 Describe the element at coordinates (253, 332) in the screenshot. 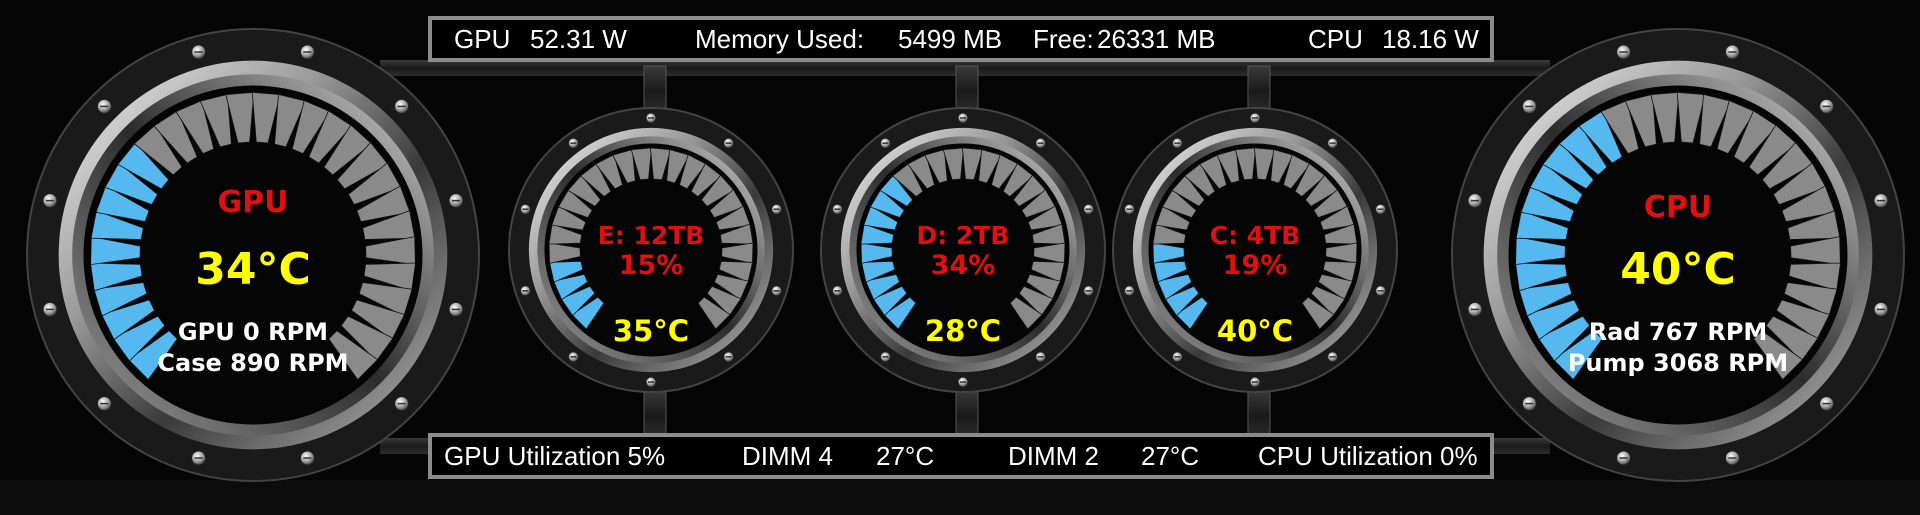

I see `gpu-fan-rpm: GPU 0 RPM` at that location.